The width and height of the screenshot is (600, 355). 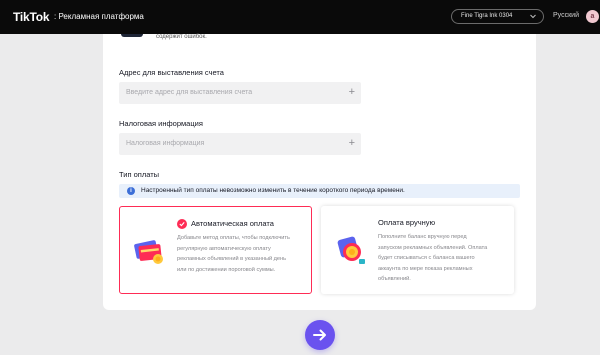 I want to click on language-selector: Русский, so click(x=566, y=15).